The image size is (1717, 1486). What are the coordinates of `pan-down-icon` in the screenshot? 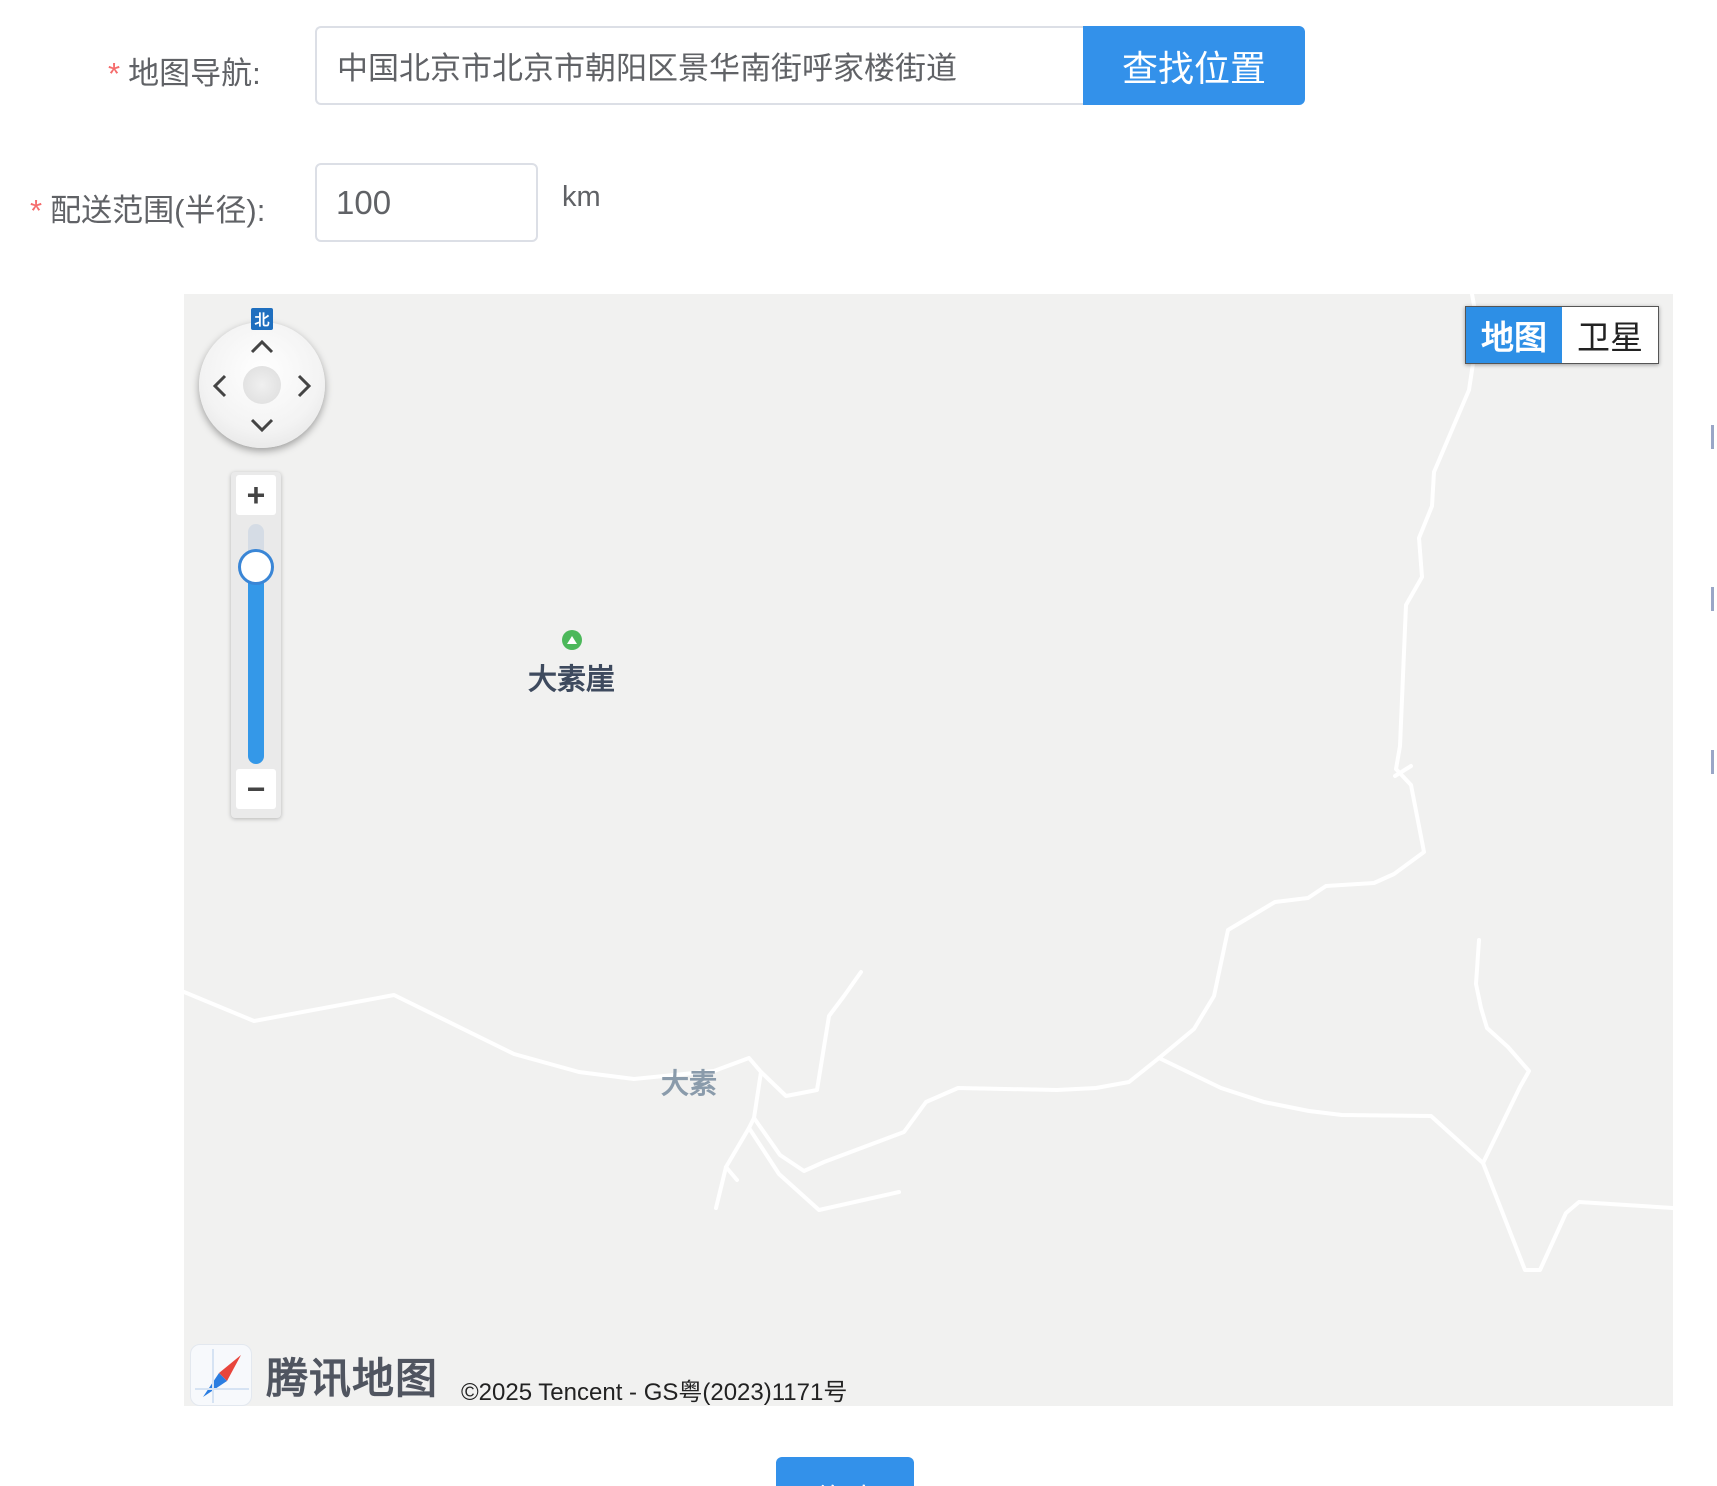 It's located at (262, 425).